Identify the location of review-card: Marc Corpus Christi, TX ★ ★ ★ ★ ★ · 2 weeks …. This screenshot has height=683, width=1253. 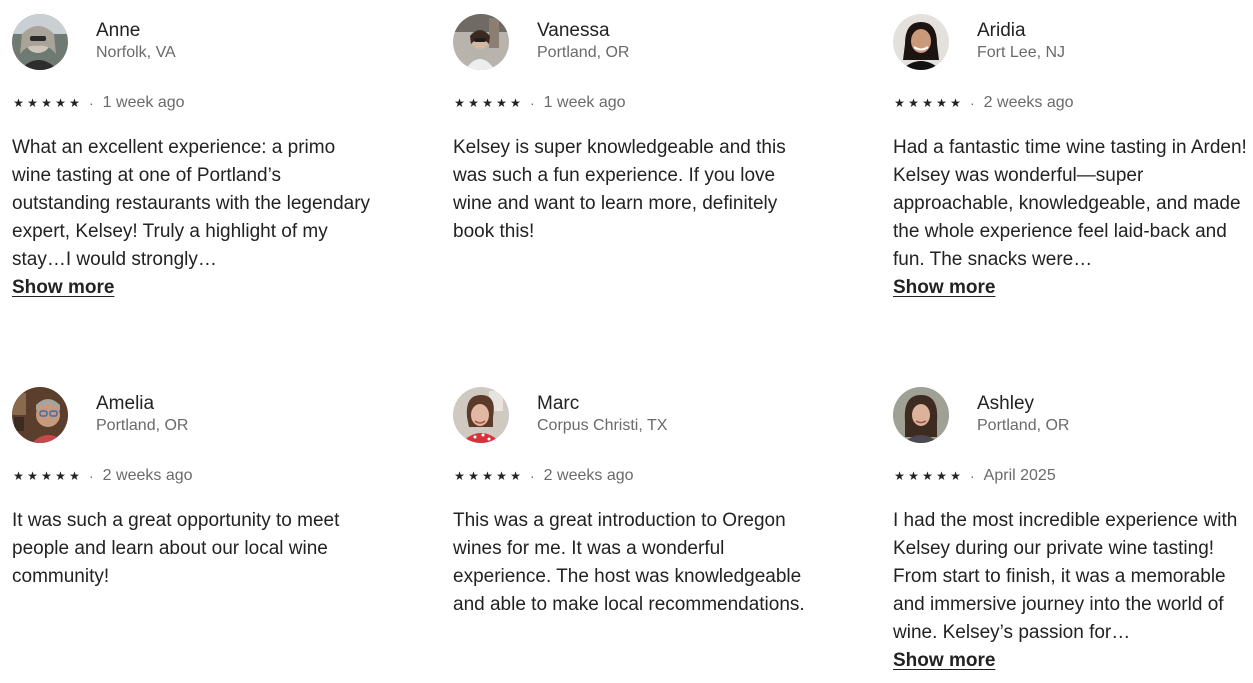
(638, 503).